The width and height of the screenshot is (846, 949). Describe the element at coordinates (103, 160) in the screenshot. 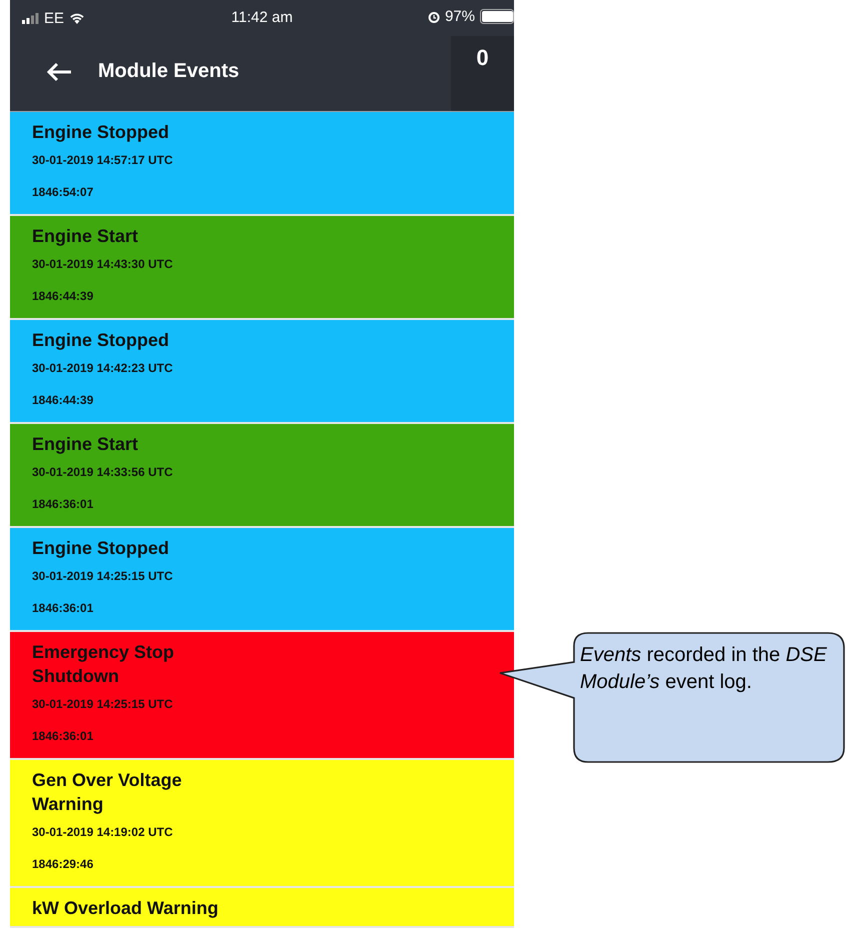

I see `event-timestamp: 30-01-2019 14:57:17 UTC` at that location.